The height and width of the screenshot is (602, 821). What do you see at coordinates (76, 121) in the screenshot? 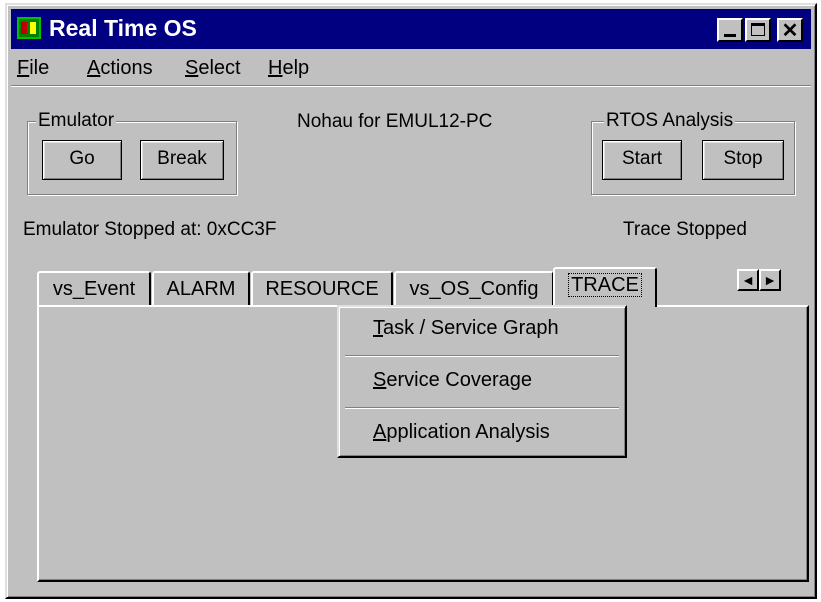
I see `emulator-group-label: Emulator` at bounding box center [76, 121].